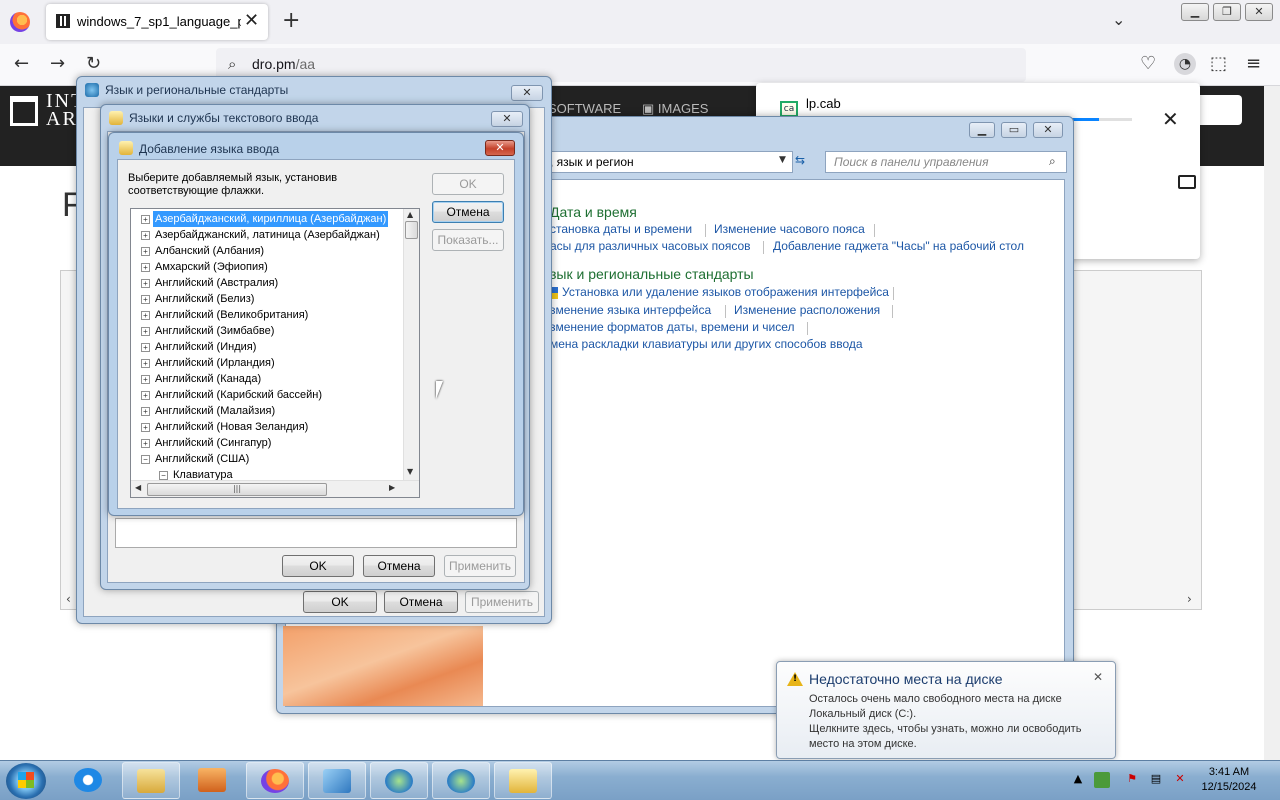 Image resolution: width=1280 pixels, height=800 pixels. Describe the element at coordinates (675, 109) in the screenshot. I see `nav-images: ▣ IMAGES` at that location.